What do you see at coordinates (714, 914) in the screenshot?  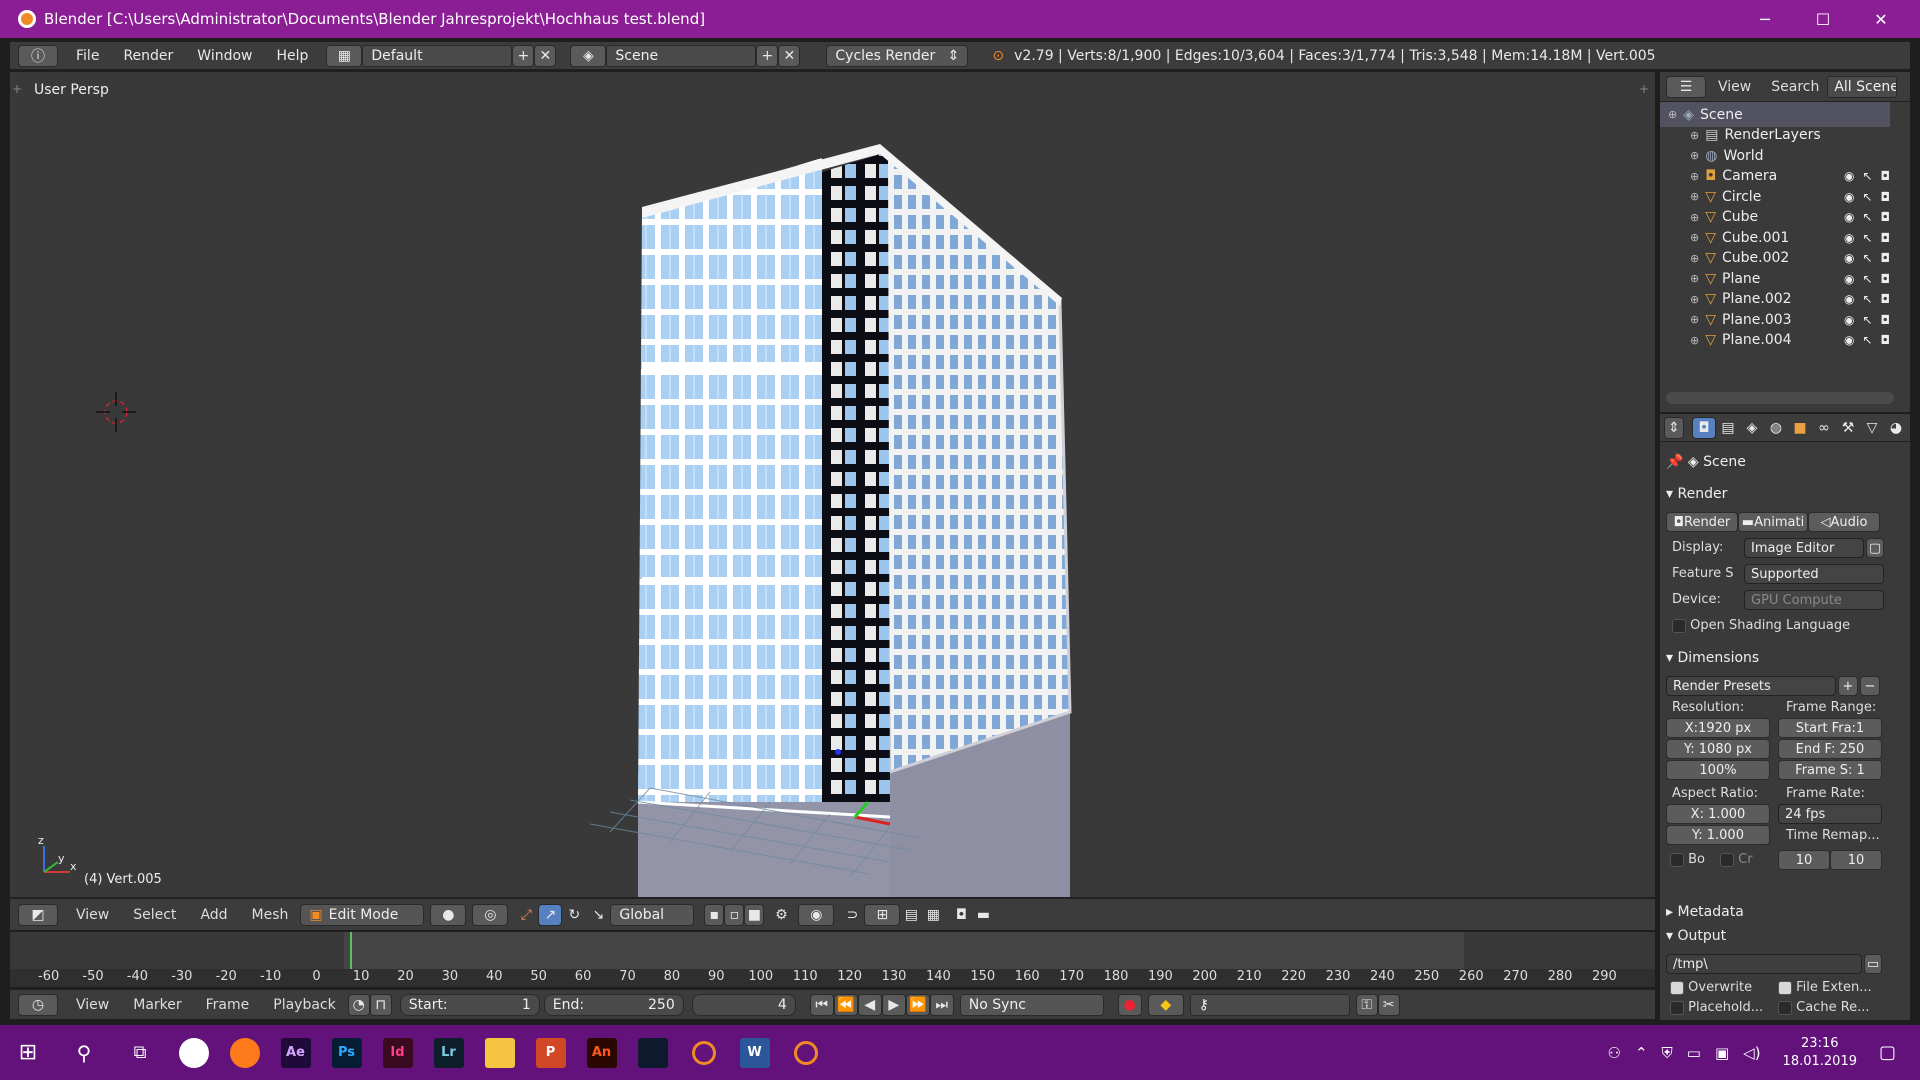 I see `vertex-select-button: ▪` at bounding box center [714, 914].